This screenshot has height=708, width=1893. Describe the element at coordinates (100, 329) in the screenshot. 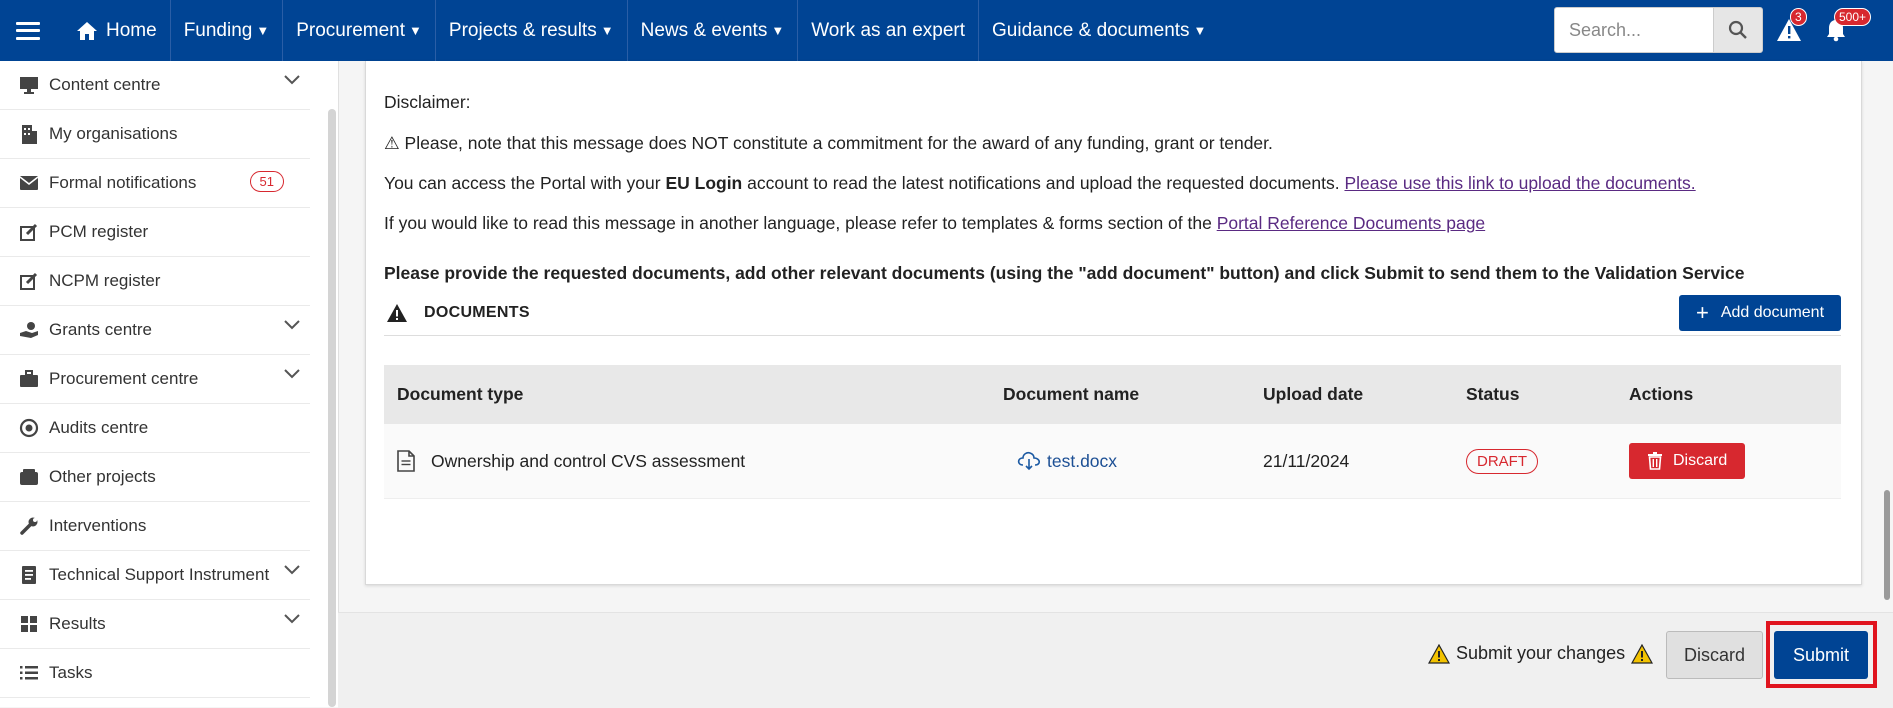

I see `sidebar-item-label: Grants centre` at that location.